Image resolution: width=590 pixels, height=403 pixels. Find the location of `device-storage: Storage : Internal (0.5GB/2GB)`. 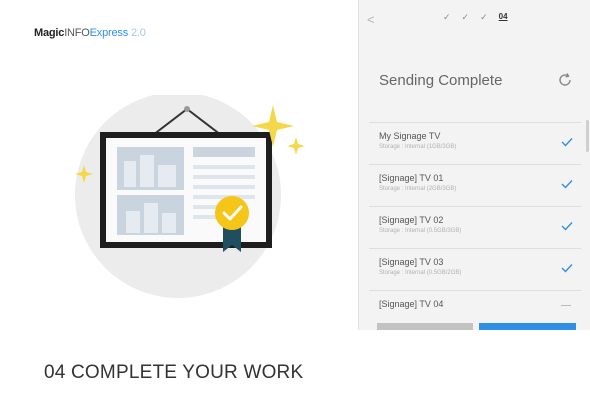

device-storage: Storage : Internal (0.5GB/2GB) is located at coordinates (420, 273).